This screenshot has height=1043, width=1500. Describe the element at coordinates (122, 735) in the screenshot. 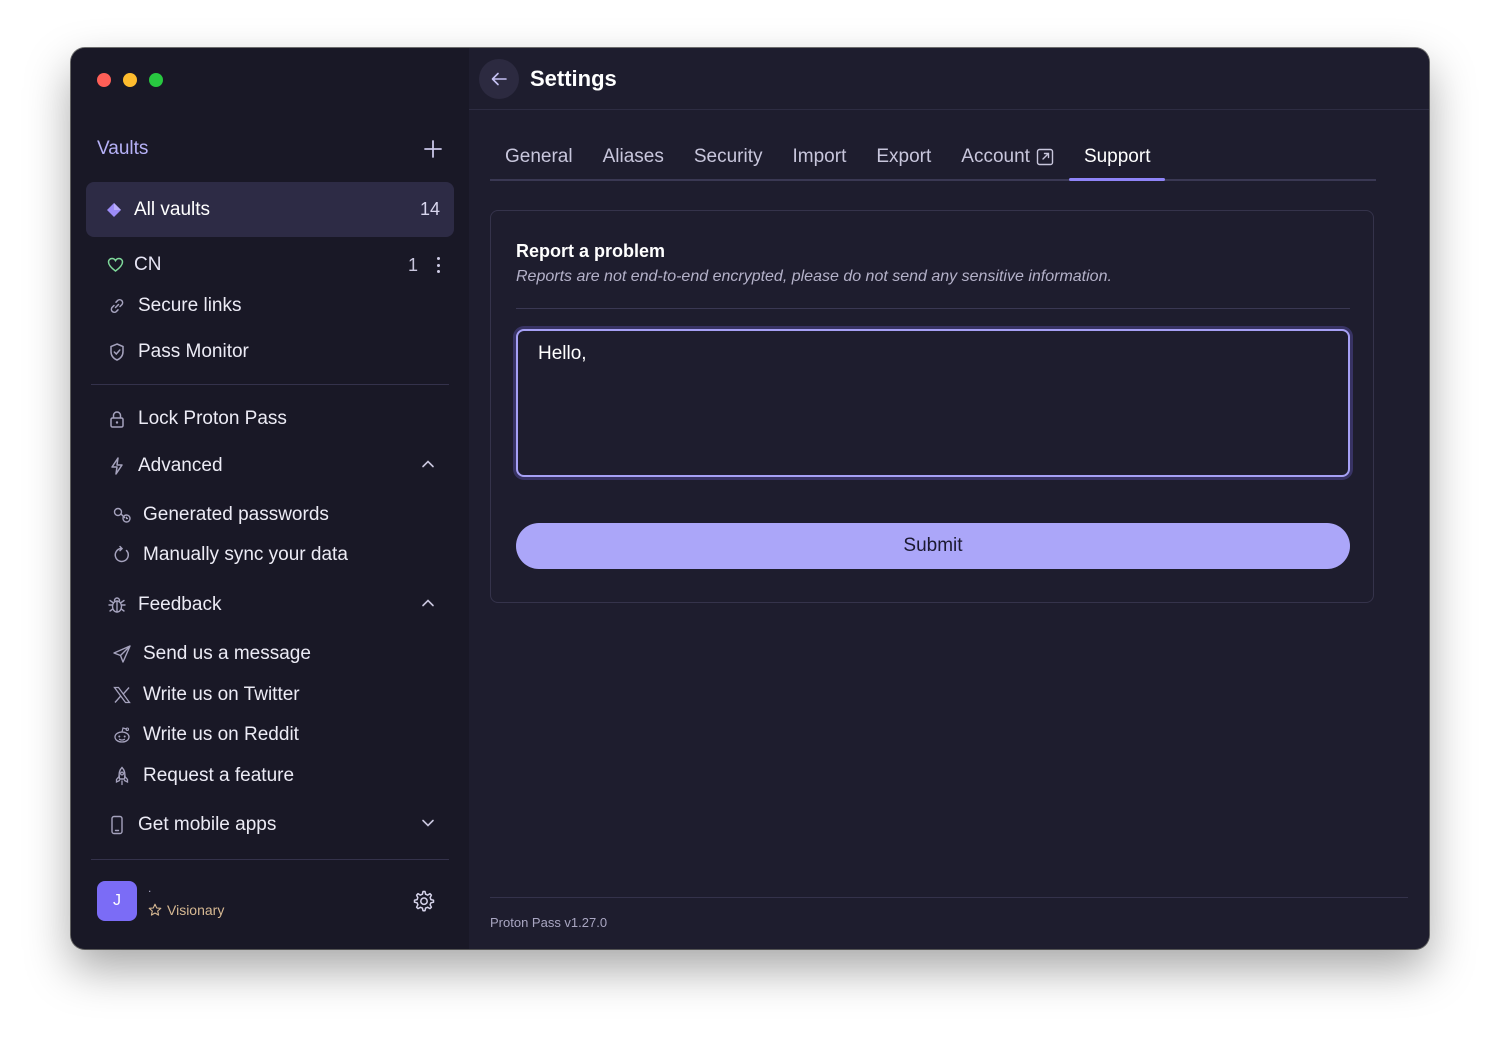

I see `reddit-icon` at that location.